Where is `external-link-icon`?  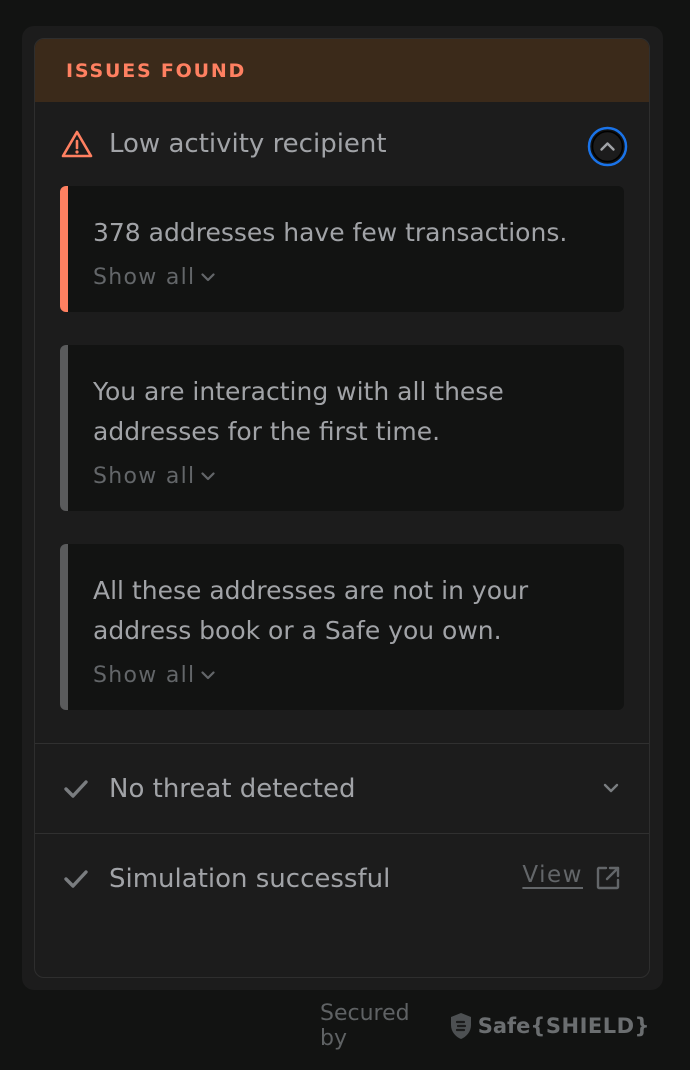
external-link-icon is located at coordinates (608, 880).